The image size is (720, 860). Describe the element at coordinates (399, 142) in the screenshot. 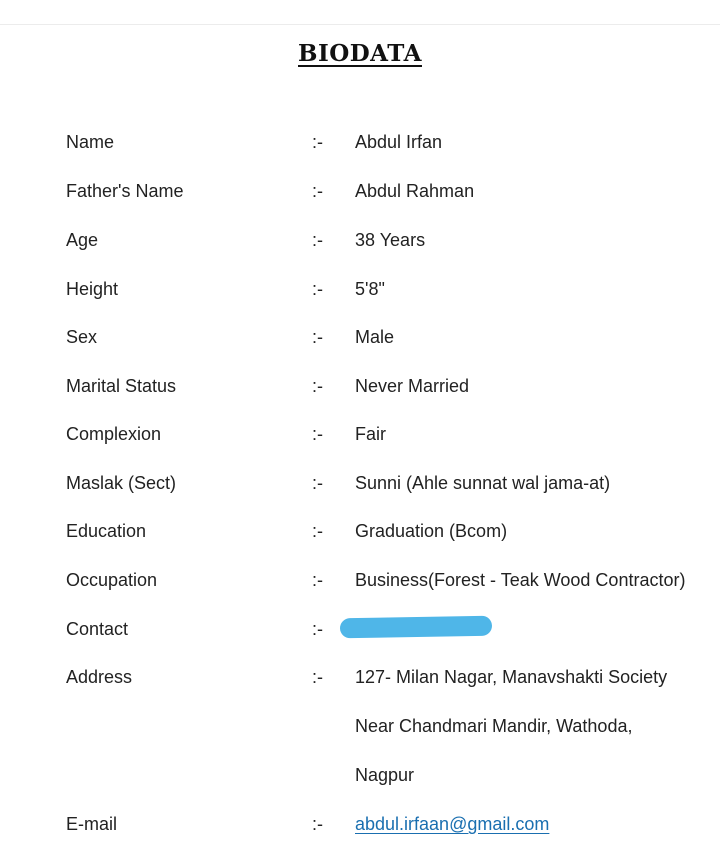

I see `field-value-name: Abdul Irfan` at that location.